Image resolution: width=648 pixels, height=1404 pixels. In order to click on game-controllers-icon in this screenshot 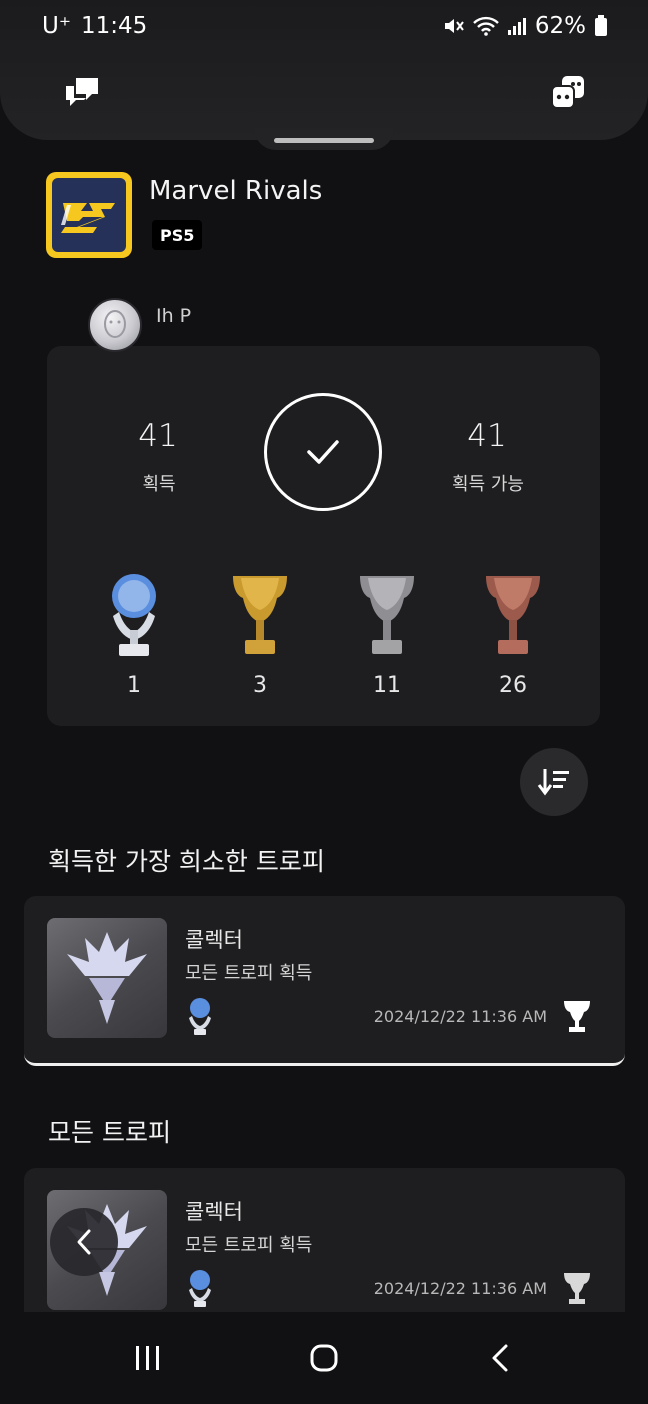, I will do `click(568, 92)`.